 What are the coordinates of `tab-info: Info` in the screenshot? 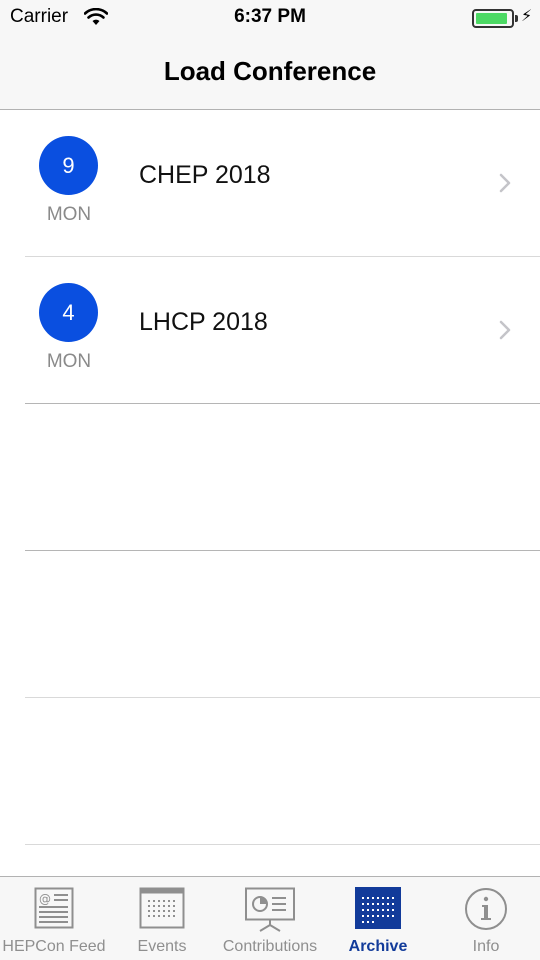 It's located at (486, 918).